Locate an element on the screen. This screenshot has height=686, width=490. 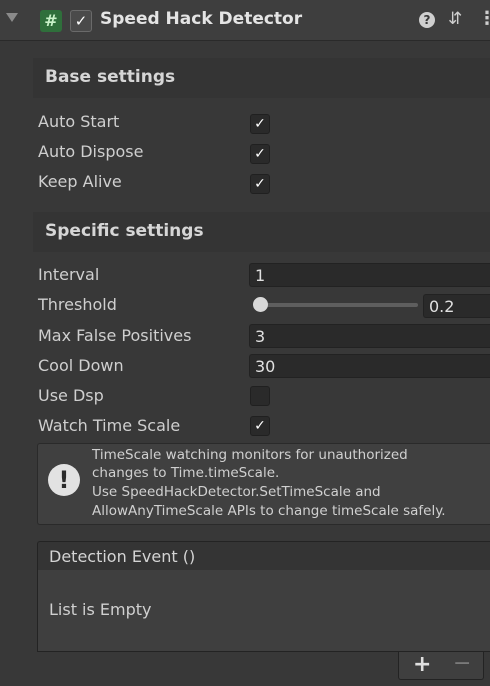
keep-alive-checkbox: ✓ is located at coordinates (260, 184).